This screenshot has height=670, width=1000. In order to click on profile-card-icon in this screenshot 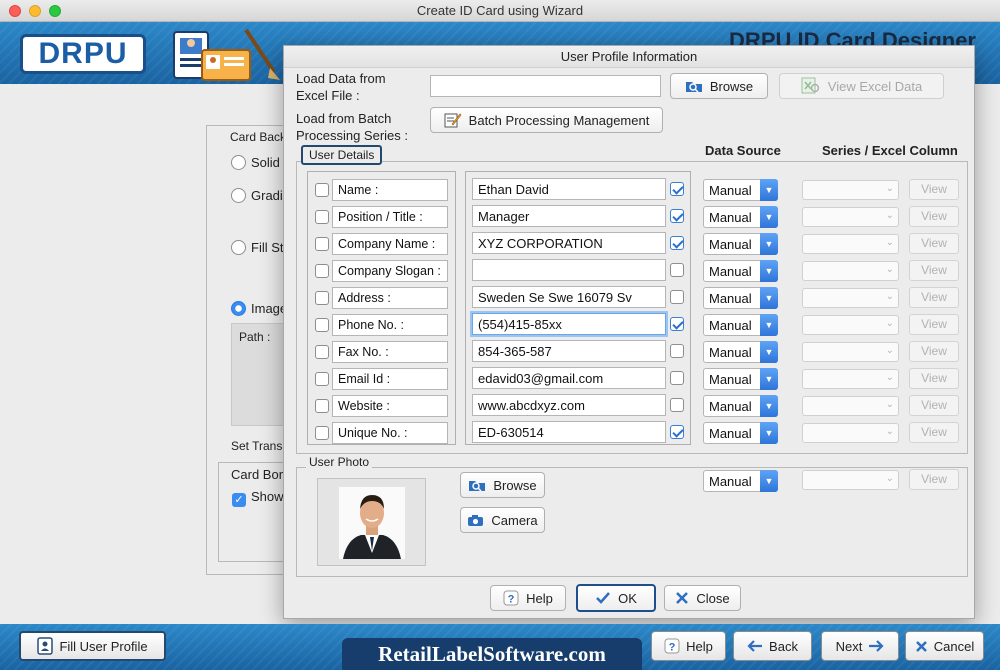, I will do `click(45, 646)`.